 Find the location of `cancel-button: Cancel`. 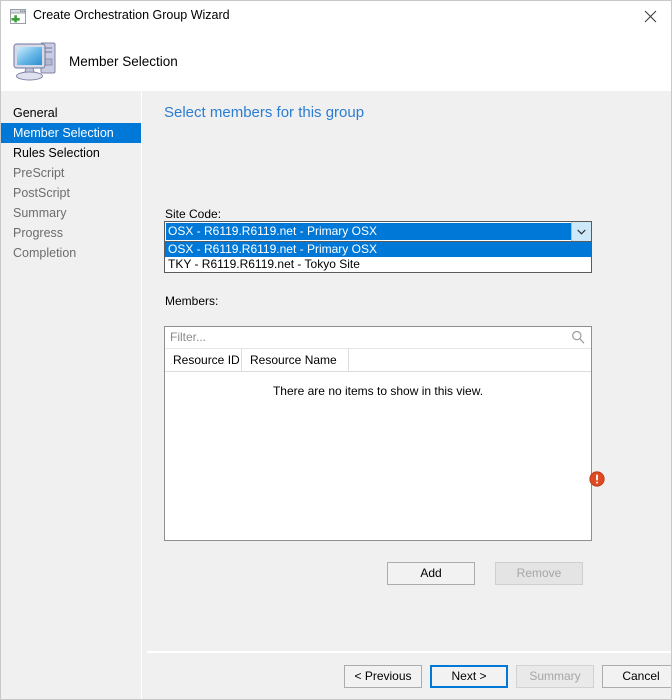

cancel-button: Cancel is located at coordinates (636, 676).